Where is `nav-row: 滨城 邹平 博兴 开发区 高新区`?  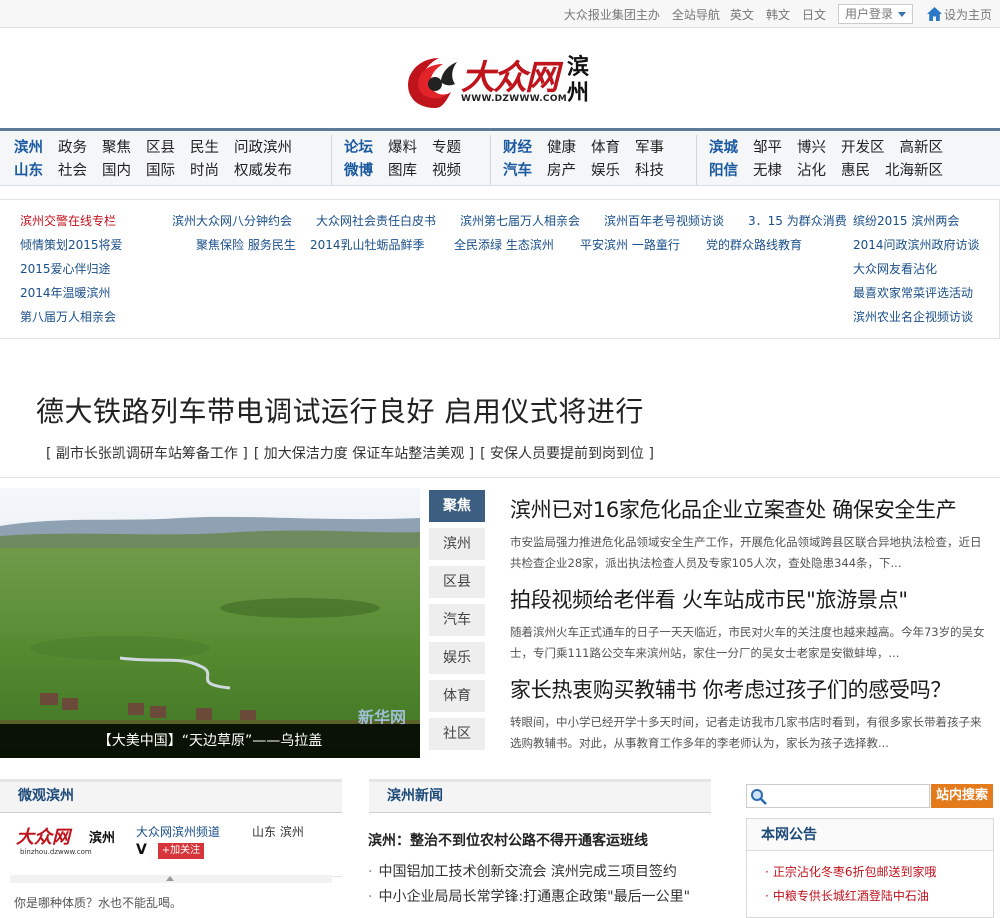
nav-row: 滨城 邹平 博兴 开发区 高新区 is located at coordinates (833, 148).